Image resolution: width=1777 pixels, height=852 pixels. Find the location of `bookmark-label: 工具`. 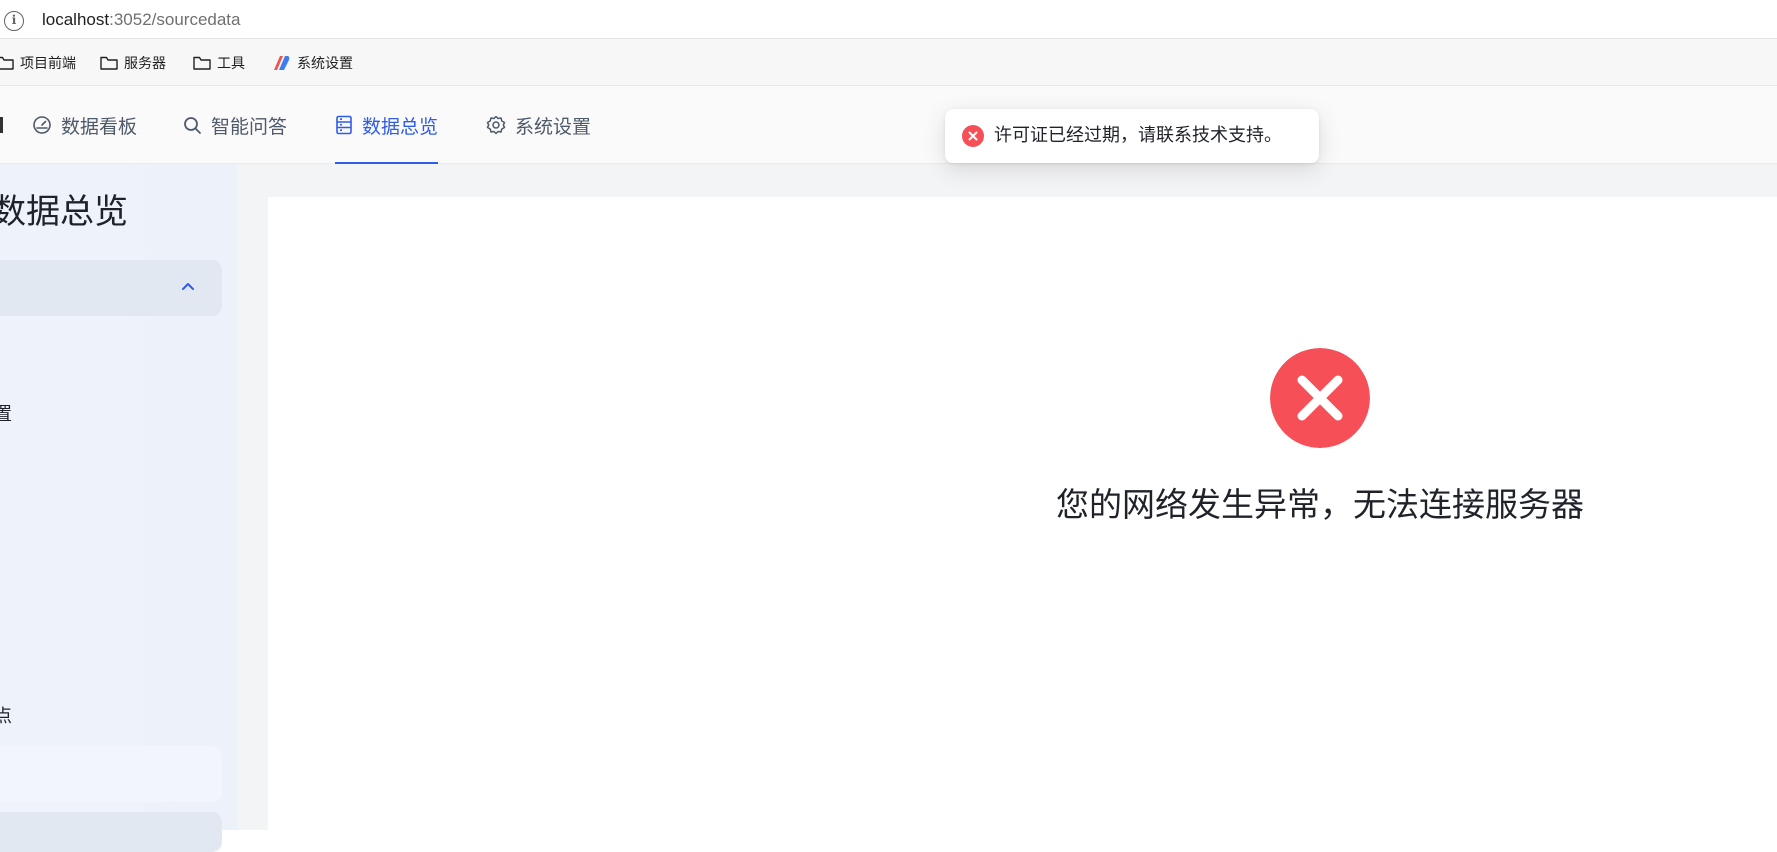

bookmark-label: 工具 is located at coordinates (231, 64).